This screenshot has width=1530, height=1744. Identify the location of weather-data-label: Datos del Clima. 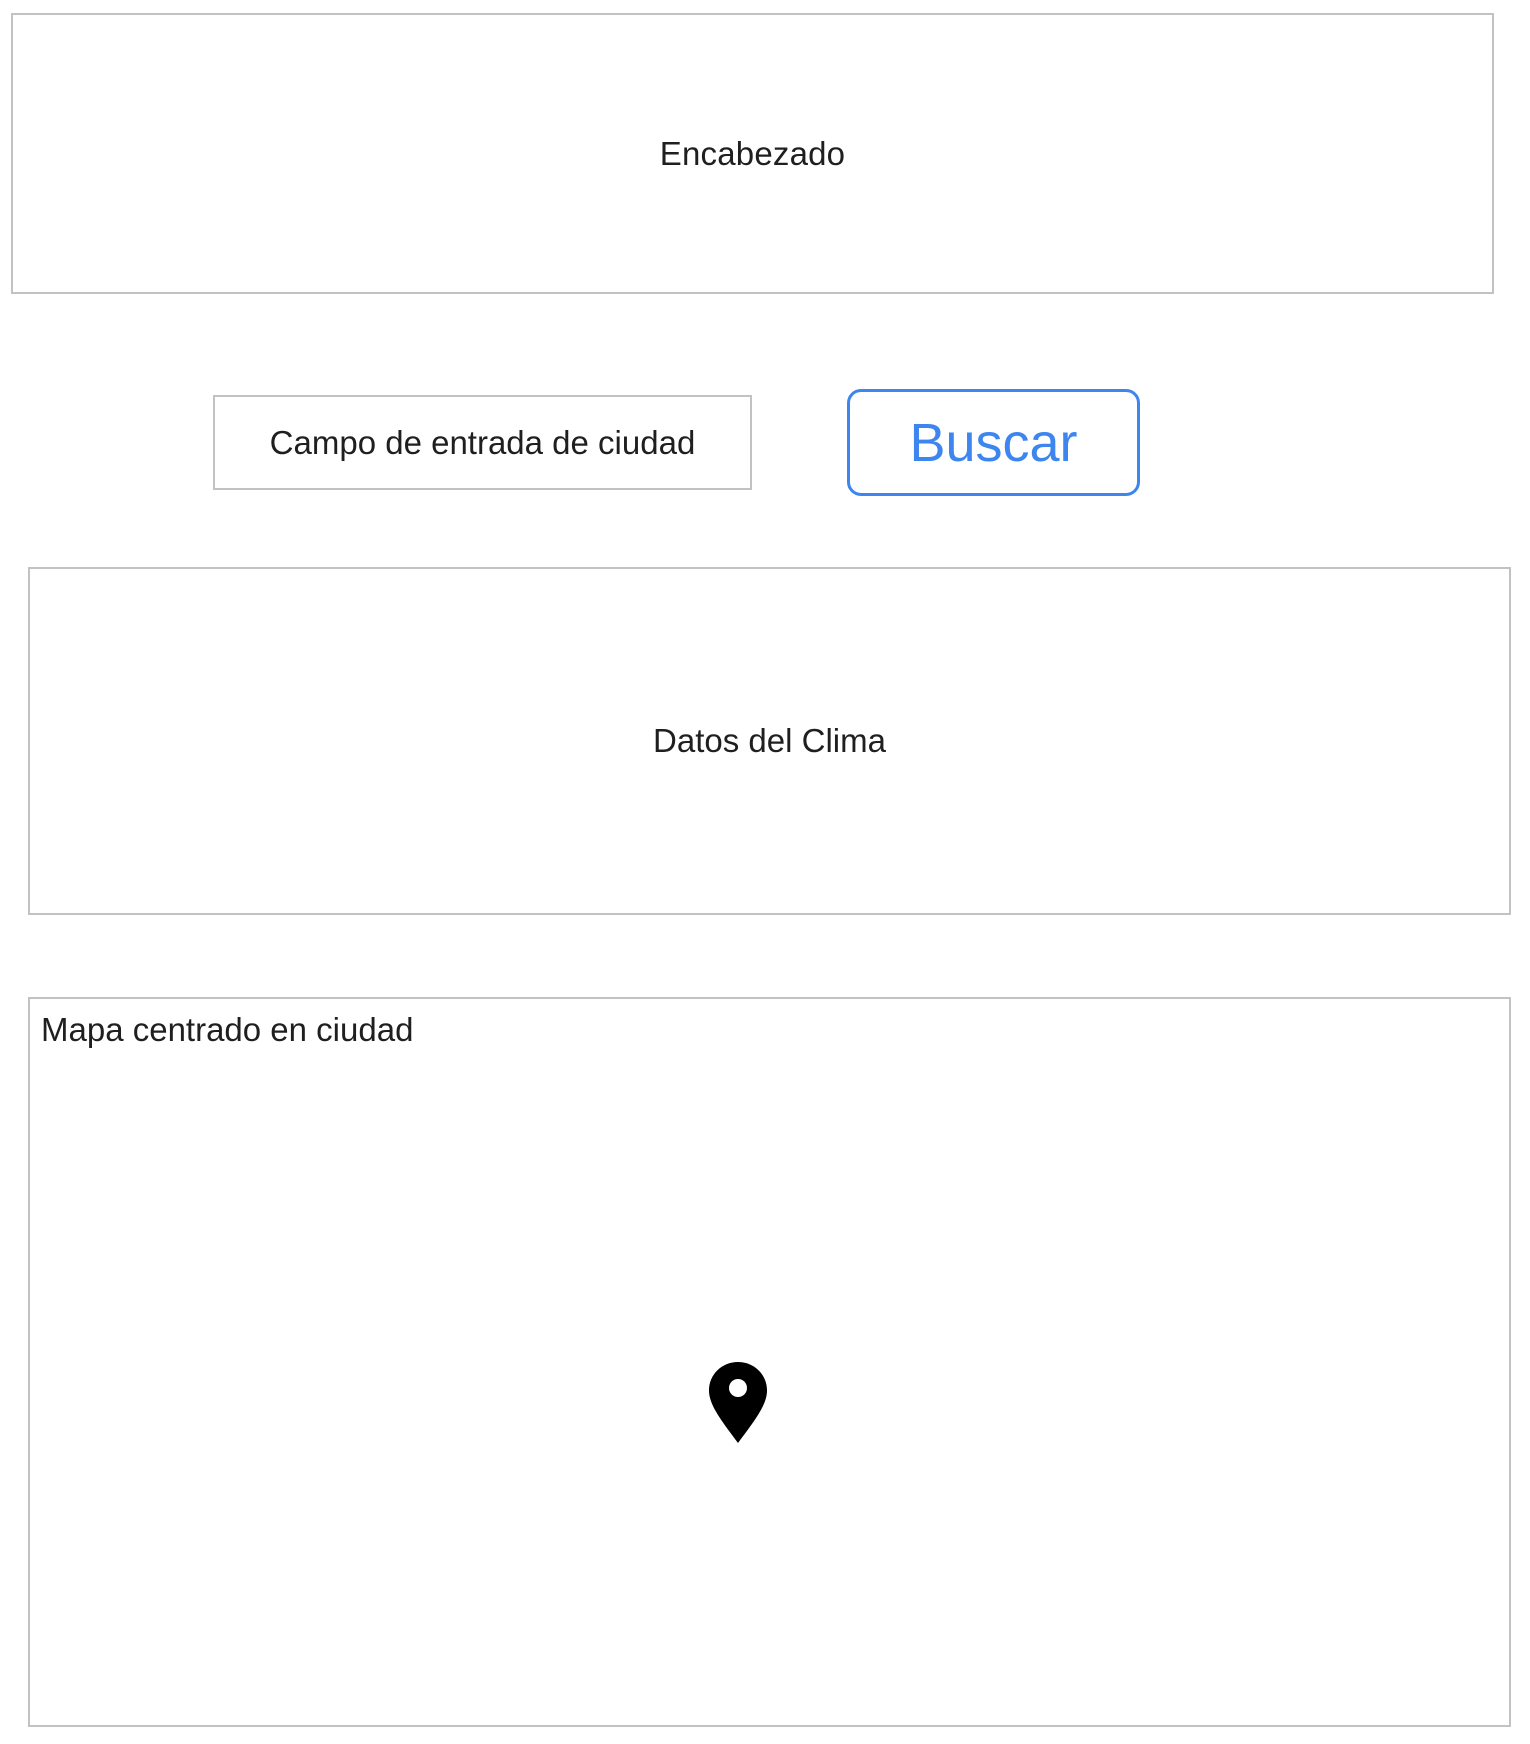
(769, 740).